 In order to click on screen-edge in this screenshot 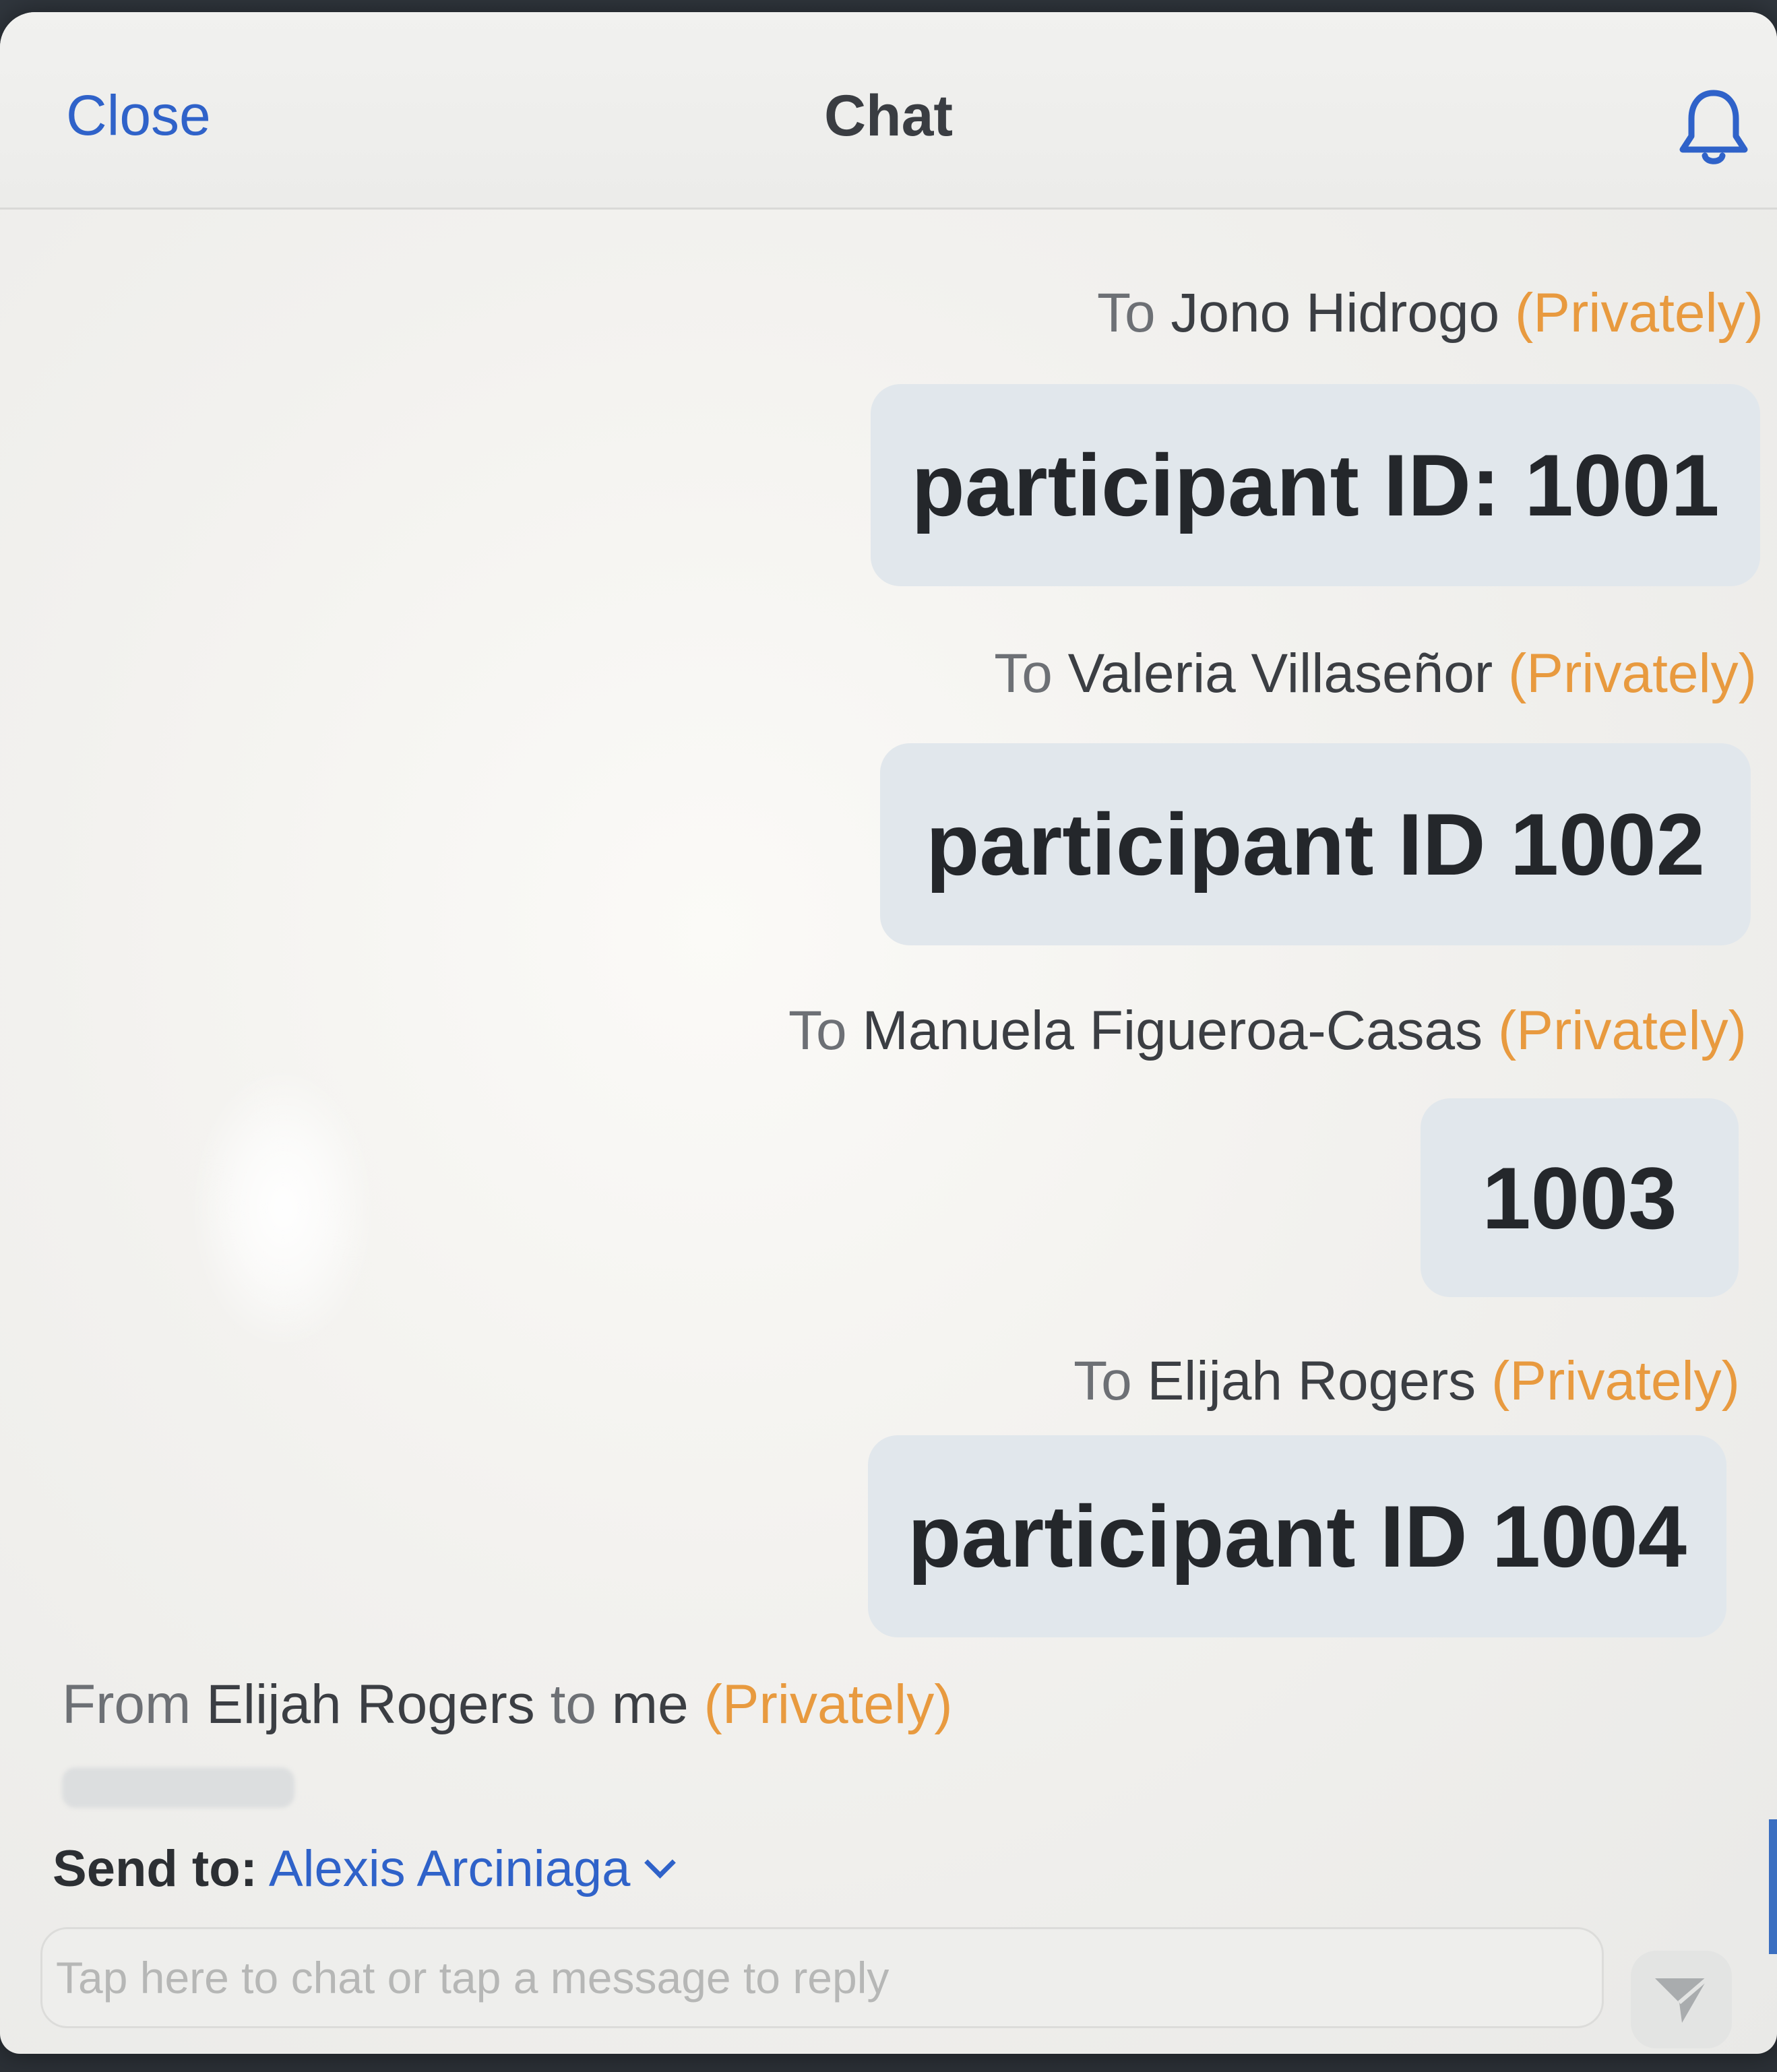, I will do `click(1773, 1886)`.